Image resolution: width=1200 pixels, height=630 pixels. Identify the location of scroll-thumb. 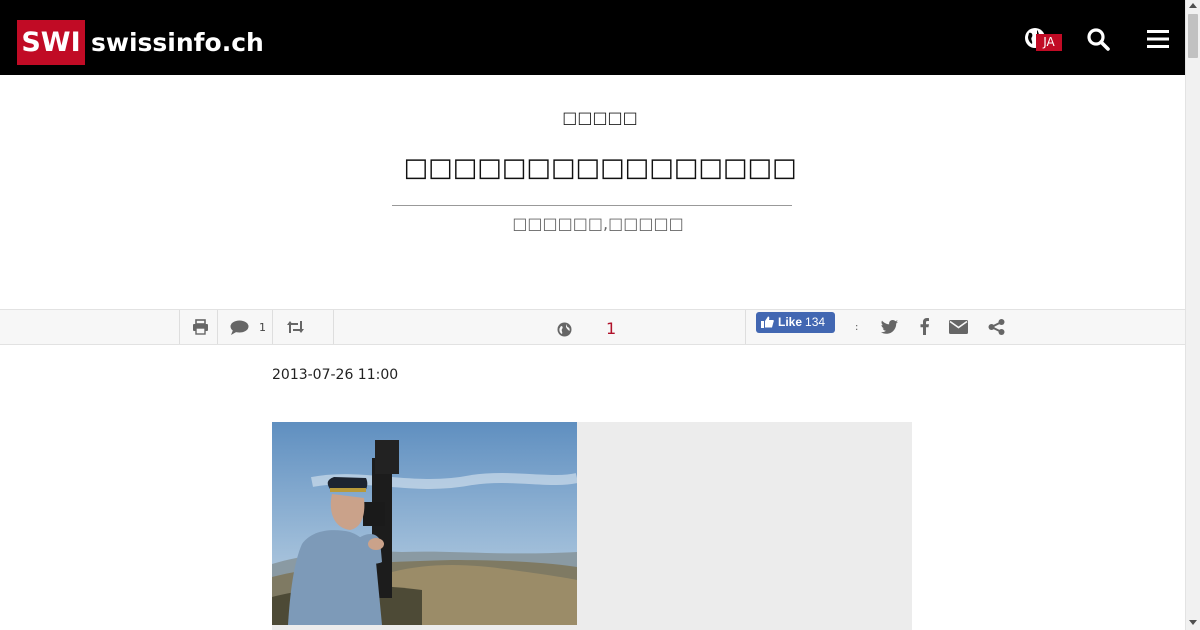
(1193, 36).